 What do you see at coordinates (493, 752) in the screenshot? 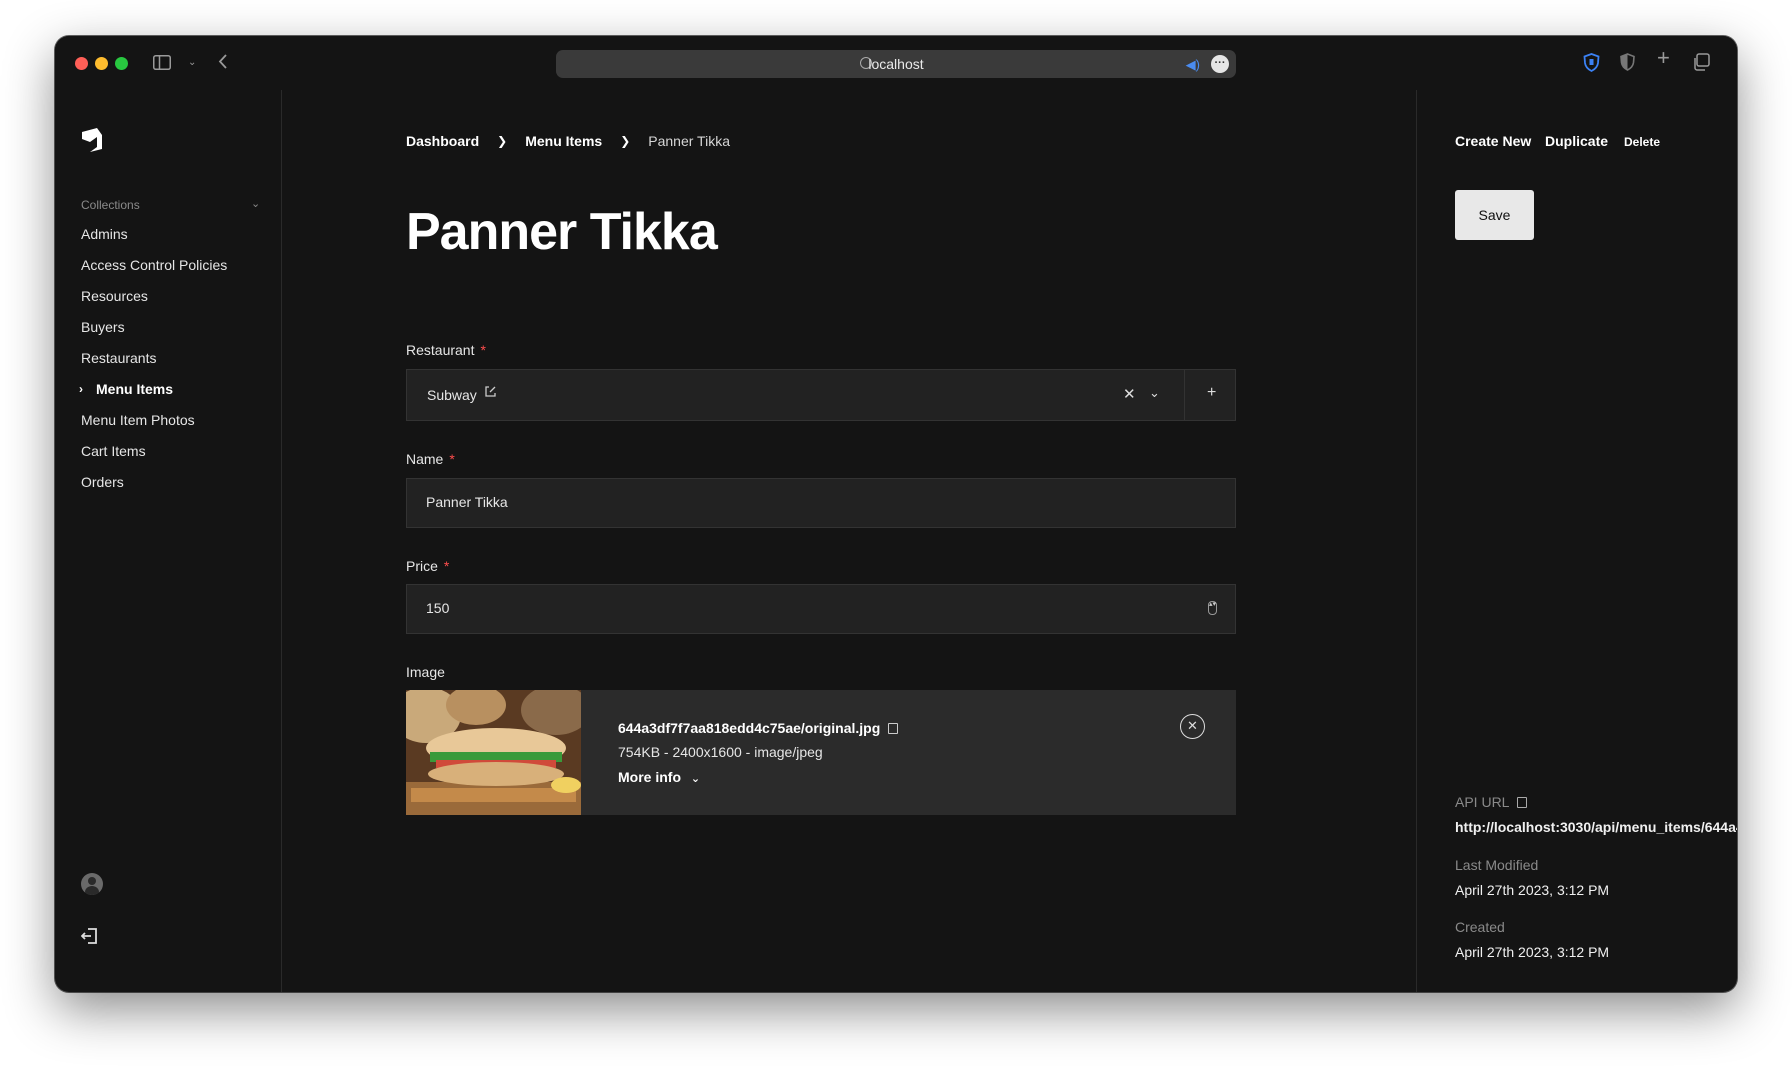
I see `image-thumbnail` at bounding box center [493, 752].